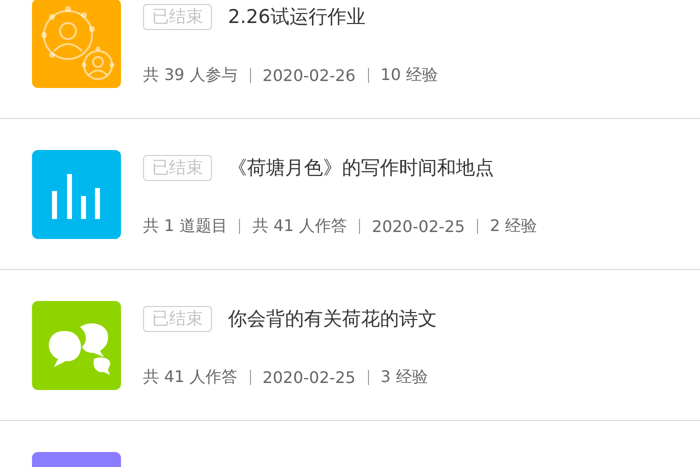 Image resolution: width=700 pixels, height=467 pixels. What do you see at coordinates (409, 75) in the screenshot?
I see `meta-text: 10 经验` at bounding box center [409, 75].